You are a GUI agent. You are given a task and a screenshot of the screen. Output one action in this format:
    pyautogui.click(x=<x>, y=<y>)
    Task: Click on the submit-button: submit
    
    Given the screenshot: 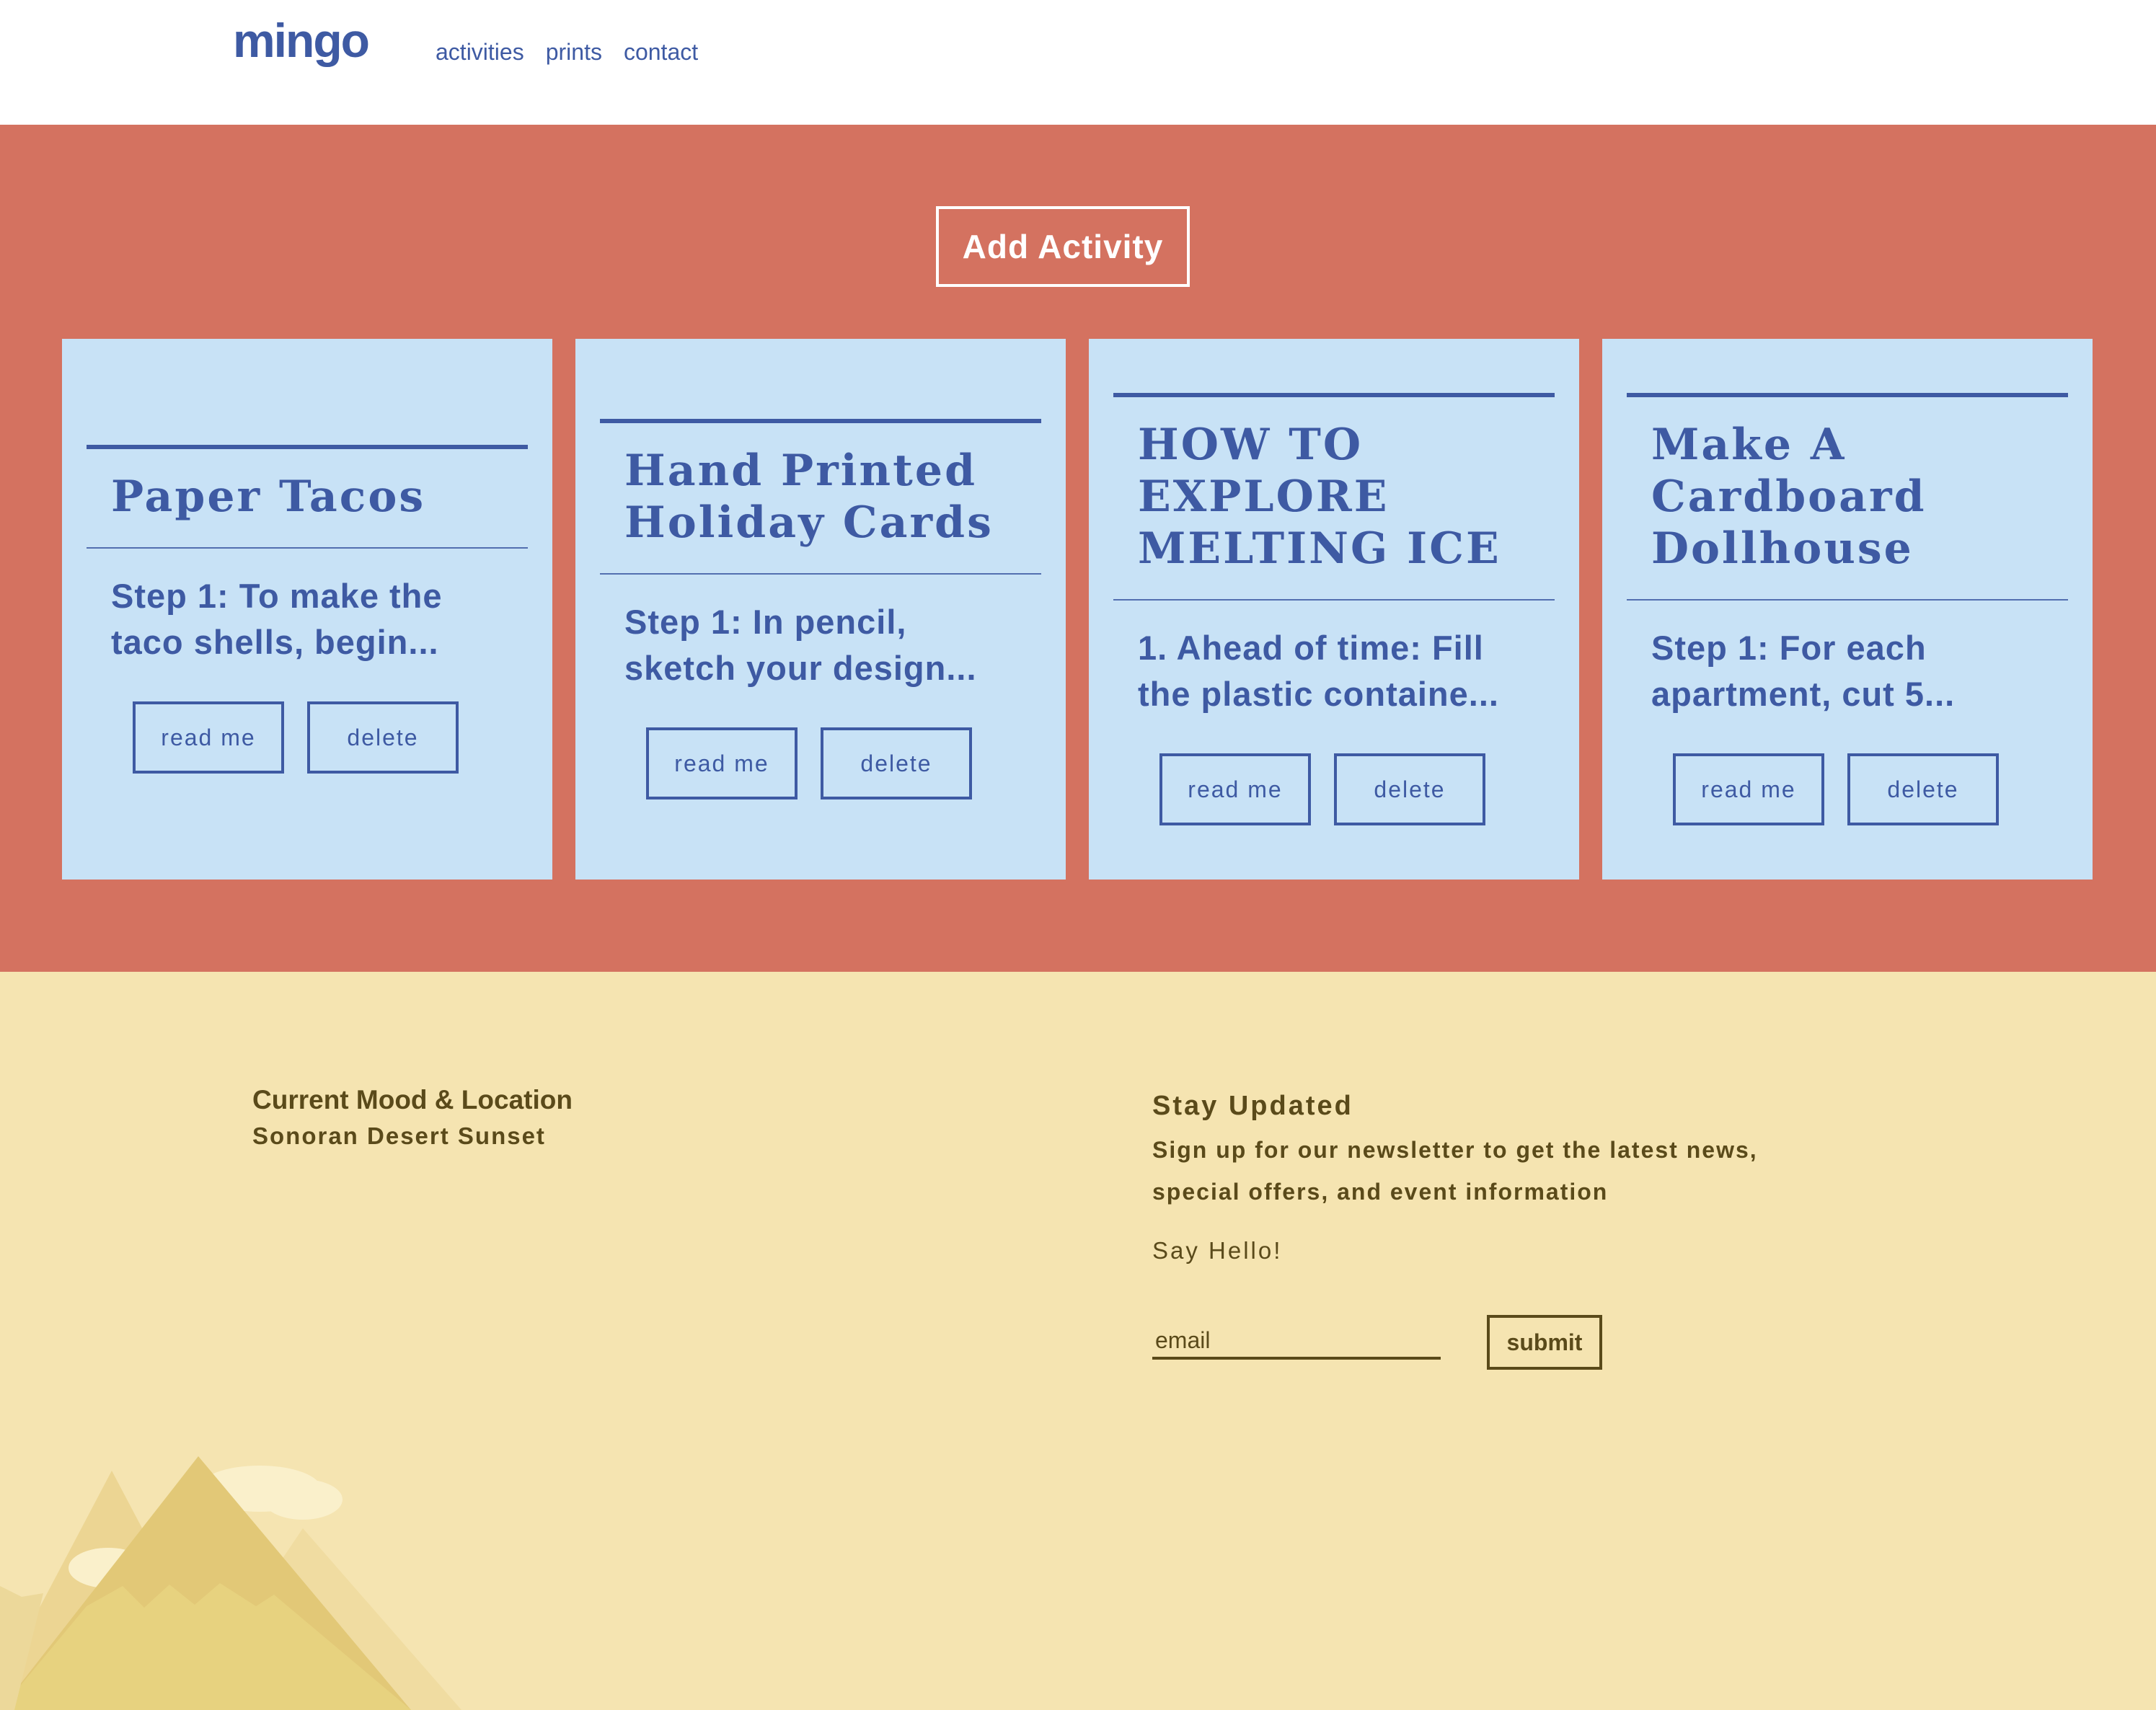 What is the action you would take?
    pyautogui.click(x=1544, y=1342)
    